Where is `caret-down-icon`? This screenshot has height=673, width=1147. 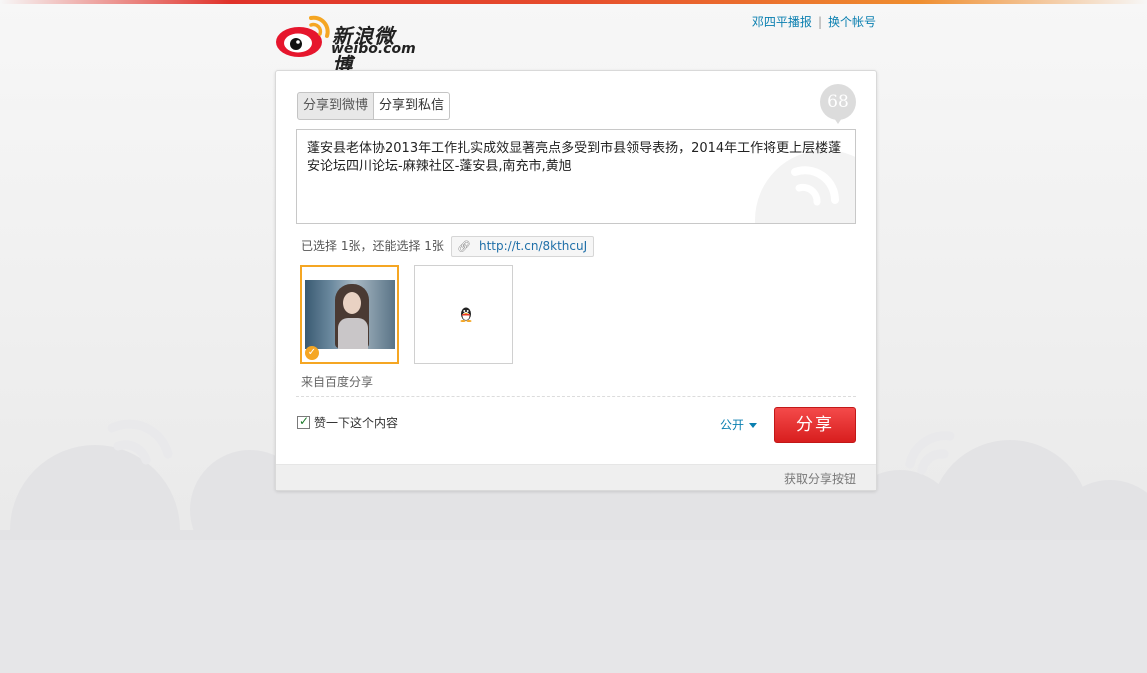 caret-down-icon is located at coordinates (753, 425).